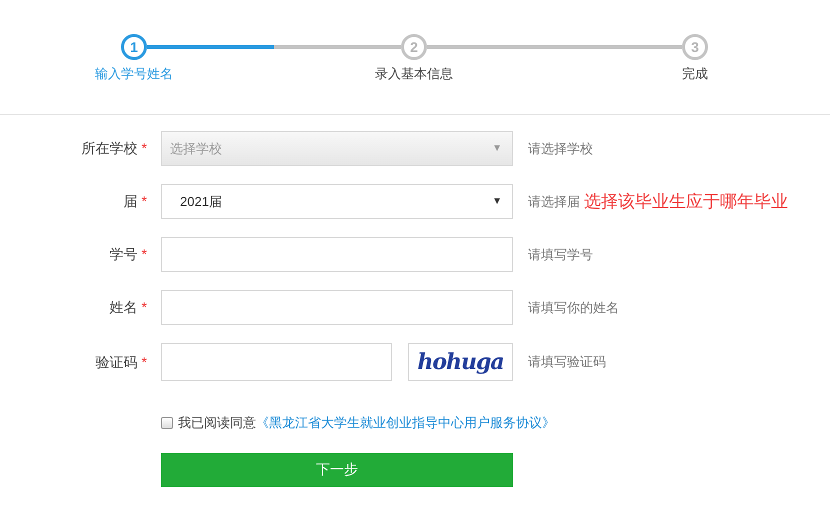  What do you see at coordinates (460, 362) in the screenshot?
I see `captcha-image: hohuga` at bounding box center [460, 362].